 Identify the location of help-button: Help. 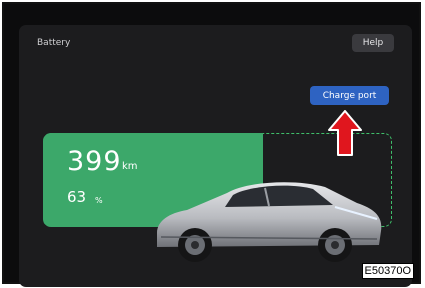
(373, 43).